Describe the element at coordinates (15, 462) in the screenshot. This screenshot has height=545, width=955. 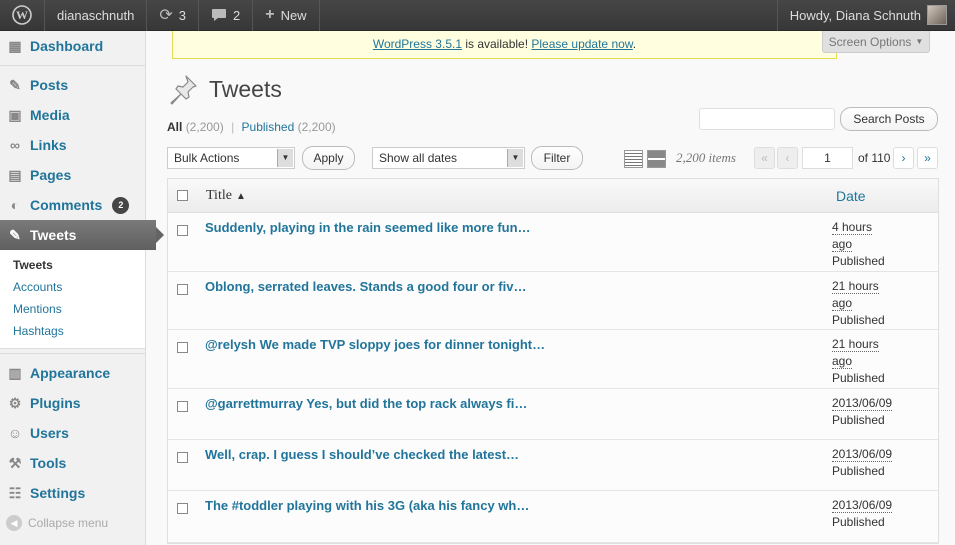
I see `tools-icon: ⚒` at that location.